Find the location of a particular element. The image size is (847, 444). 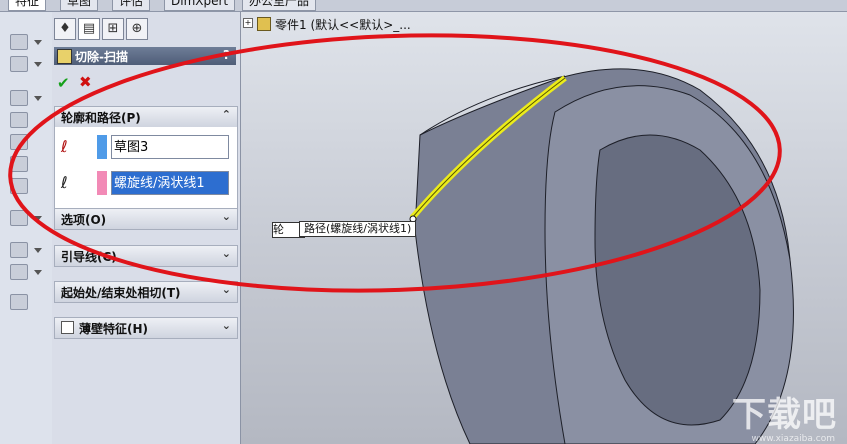

path-callout: 路径(螺旋线/涡状线1) is located at coordinates (358, 229).